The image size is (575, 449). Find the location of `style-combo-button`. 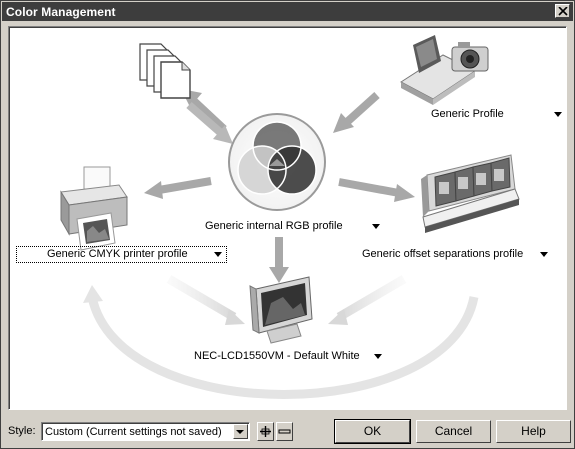

style-combo-button is located at coordinates (240, 431).